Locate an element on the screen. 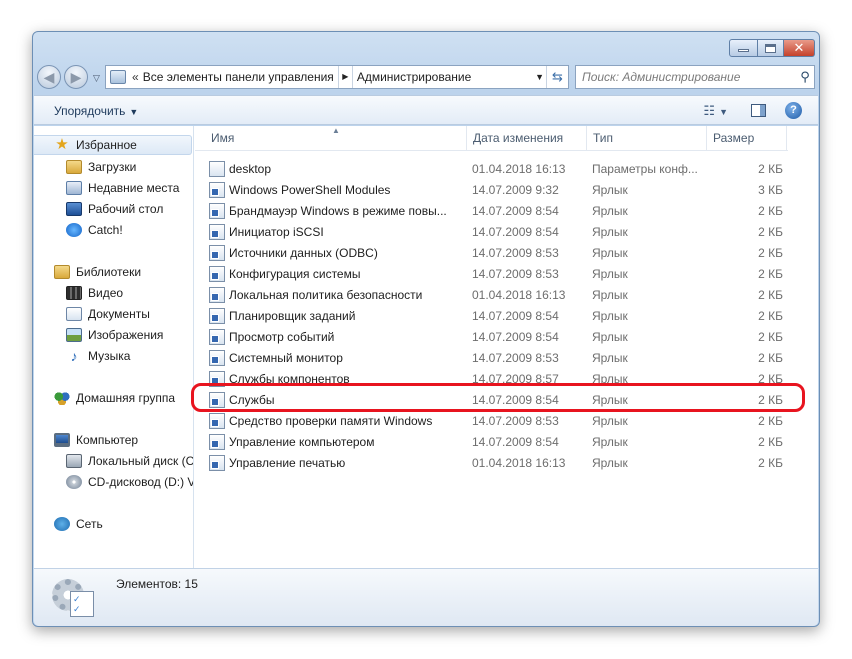 The width and height of the screenshot is (852, 659). documents-library-icon is located at coordinates (74, 314).